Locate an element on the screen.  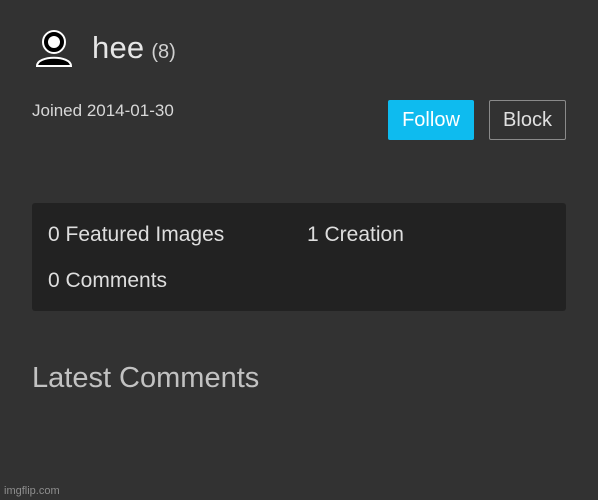
block-button: Block is located at coordinates (527, 120).